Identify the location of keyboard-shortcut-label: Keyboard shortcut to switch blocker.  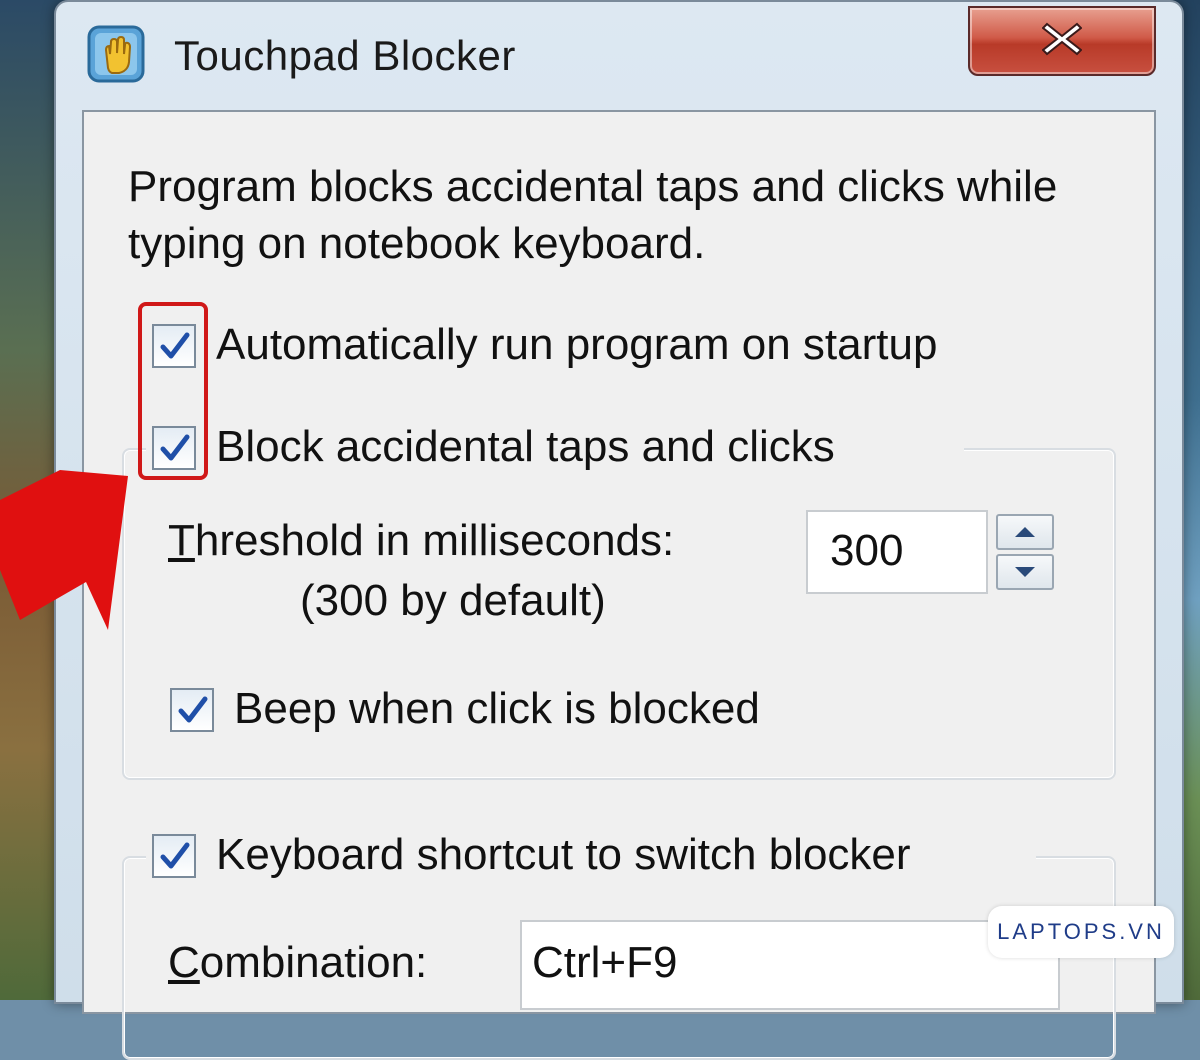
(563, 855).